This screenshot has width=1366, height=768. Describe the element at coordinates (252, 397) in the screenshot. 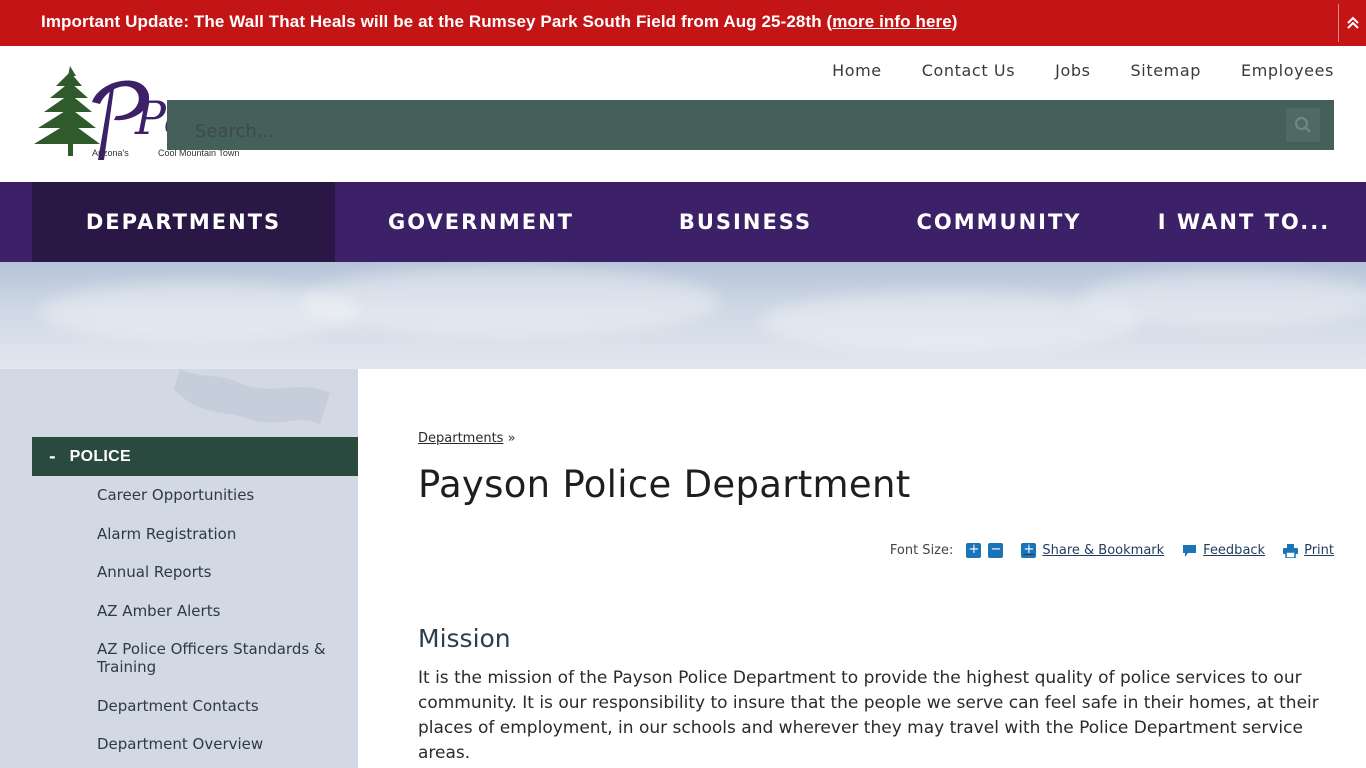

I see `sidebar-map-decoration-icon` at that location.